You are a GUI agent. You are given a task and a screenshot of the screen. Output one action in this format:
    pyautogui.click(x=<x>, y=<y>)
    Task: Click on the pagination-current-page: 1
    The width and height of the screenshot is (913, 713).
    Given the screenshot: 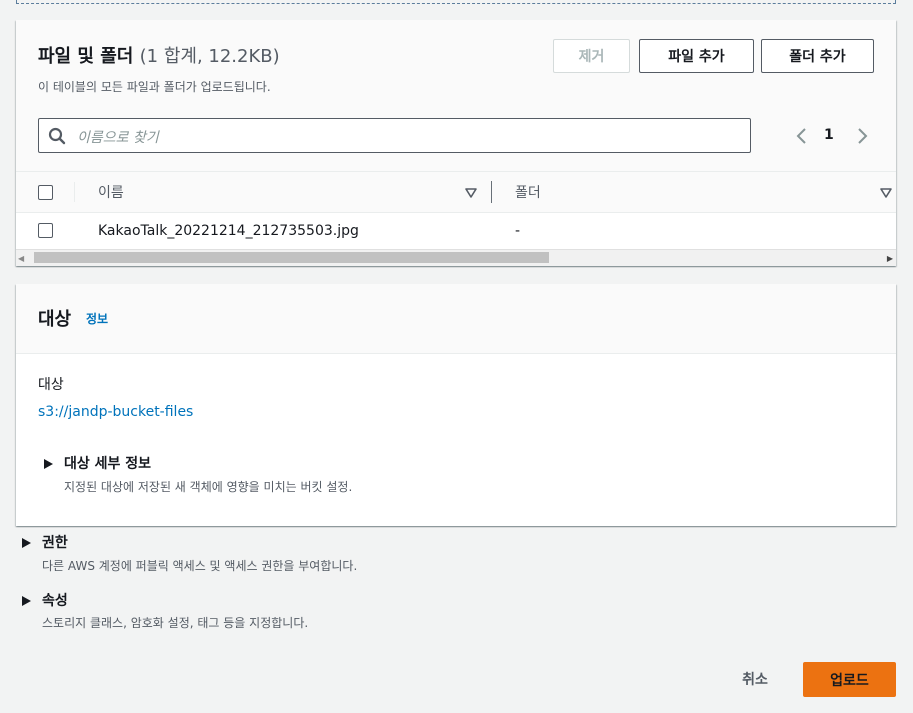 What is the action you would take?
    pyautogui.click(x=829, y=135)
    